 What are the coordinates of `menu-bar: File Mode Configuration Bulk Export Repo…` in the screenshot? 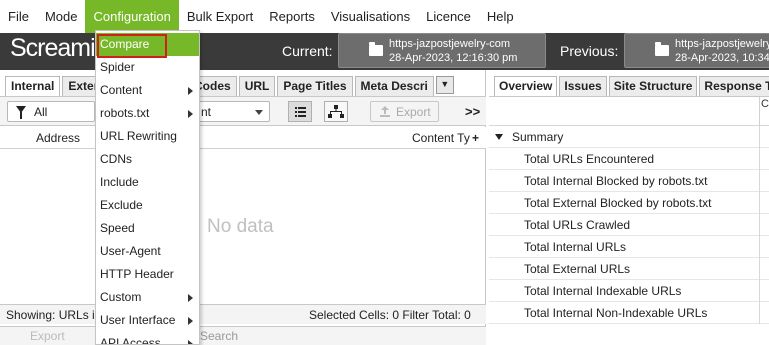 It's located at (384, 16).